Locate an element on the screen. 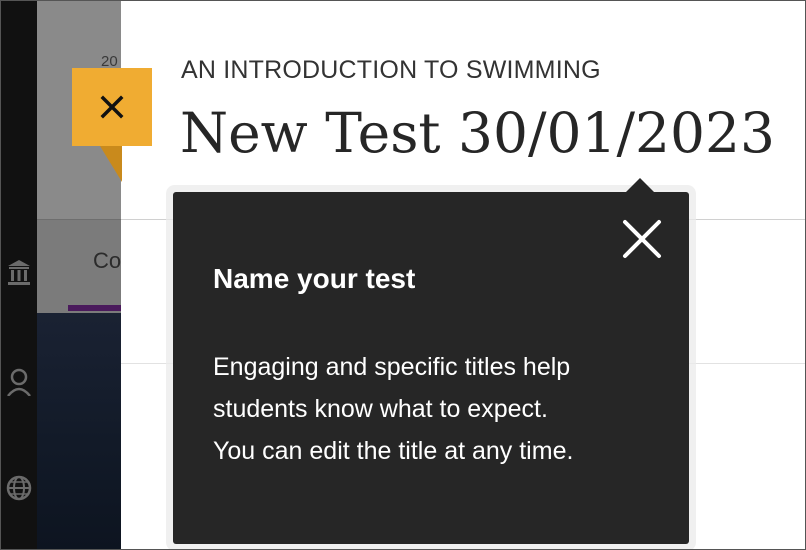 The image size is (806, 550). tooltip-close-button is located at coordinates (642, 239).